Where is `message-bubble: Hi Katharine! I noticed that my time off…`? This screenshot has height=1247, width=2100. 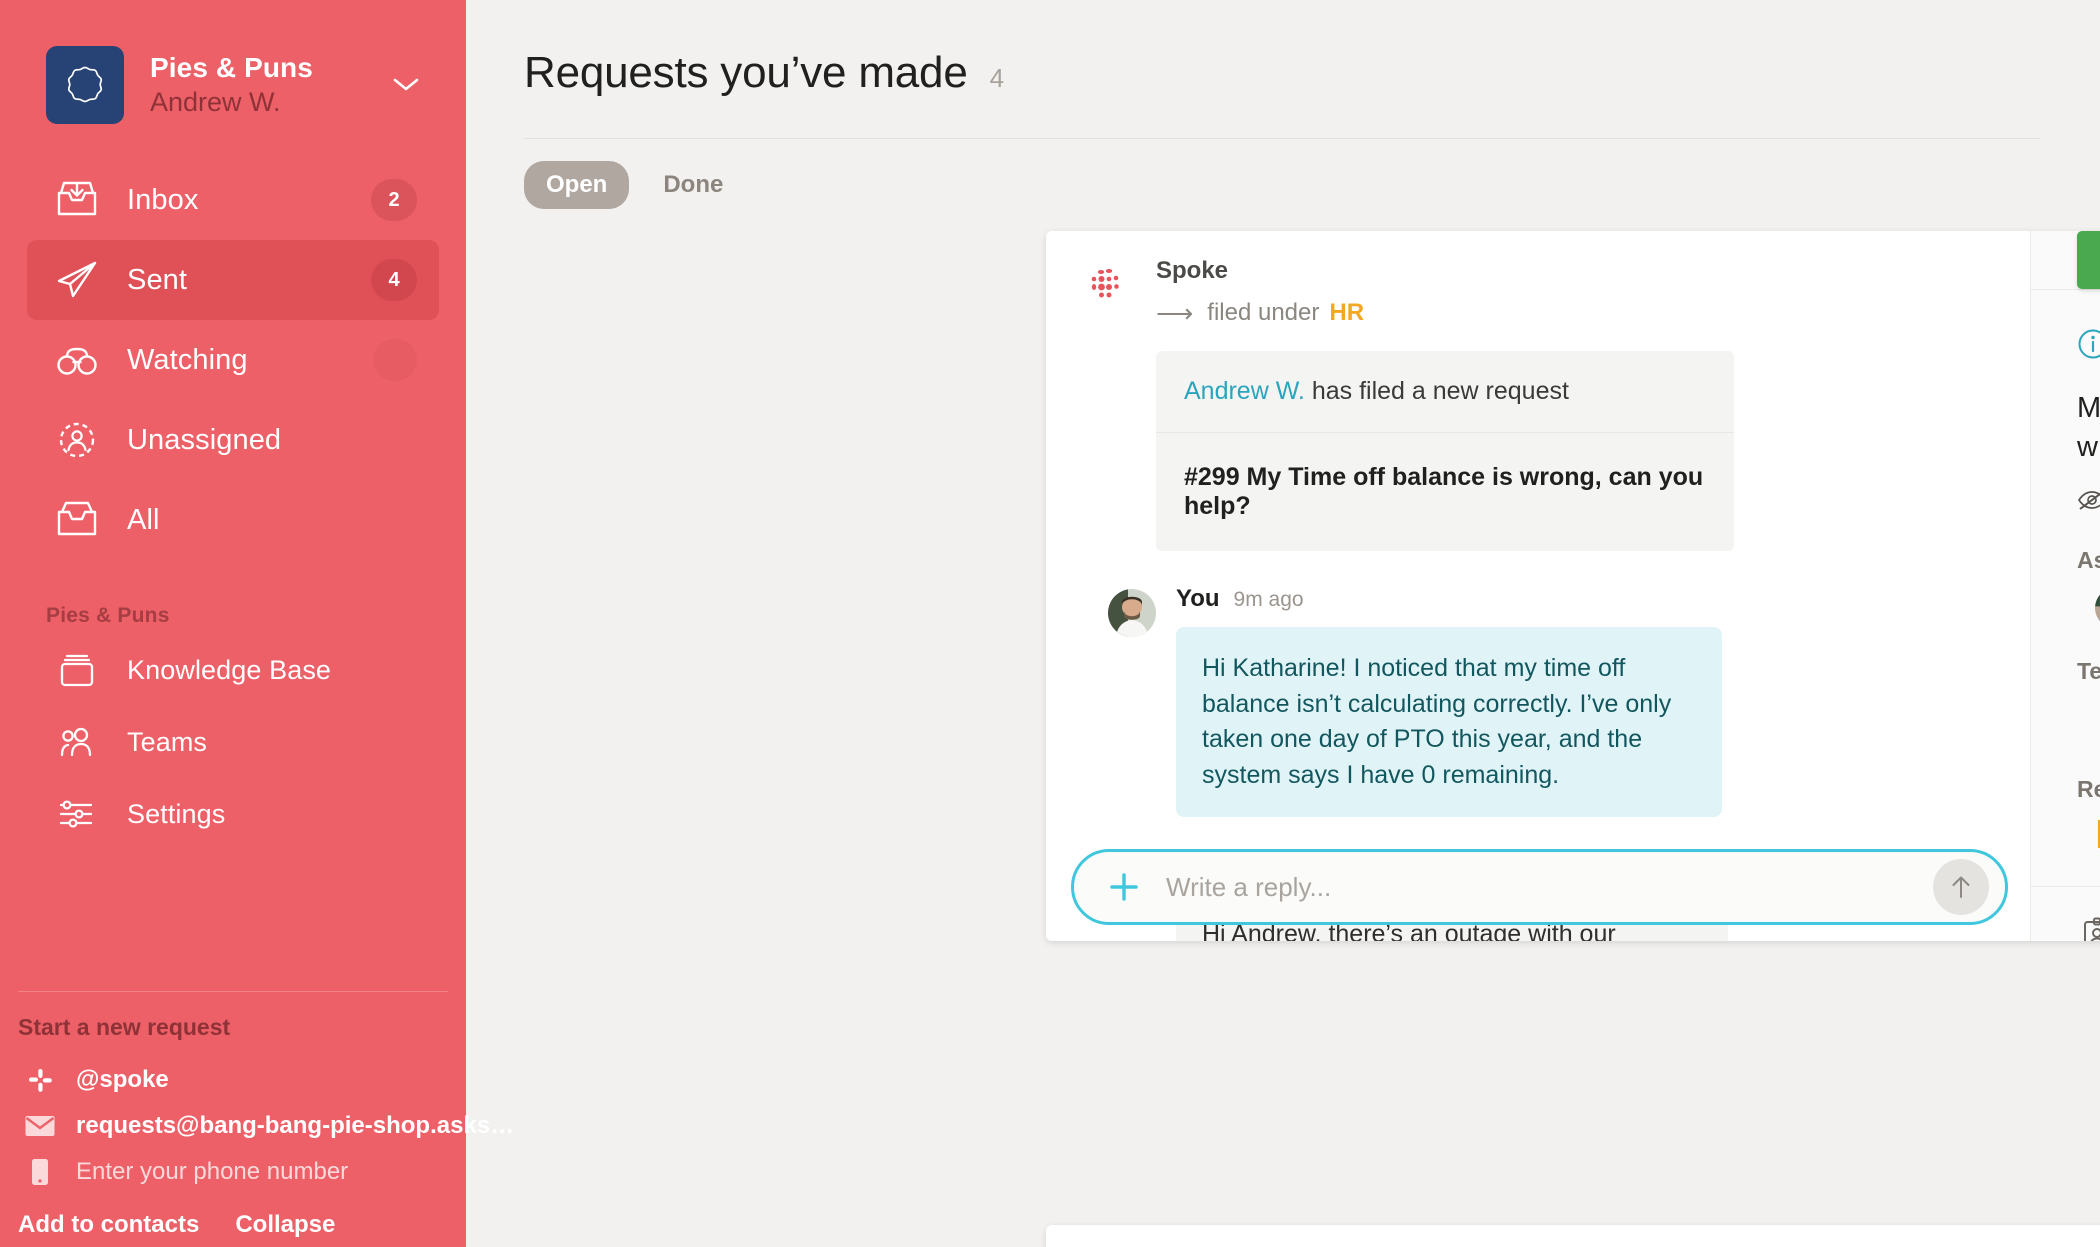
message-bubble: Hi Katharine! I noticed that my time off… is located at coordinates (1449, 722).